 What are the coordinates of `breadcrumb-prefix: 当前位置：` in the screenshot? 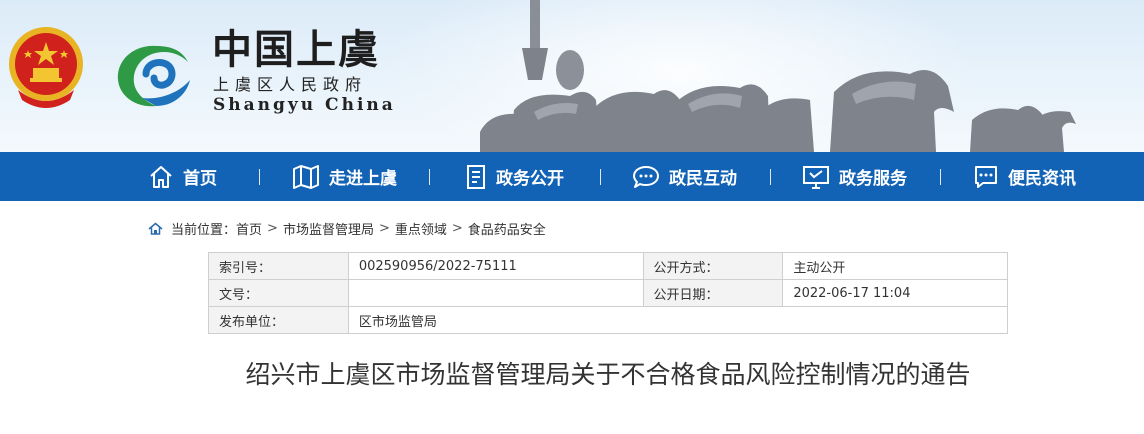 It's located at (204, 230).